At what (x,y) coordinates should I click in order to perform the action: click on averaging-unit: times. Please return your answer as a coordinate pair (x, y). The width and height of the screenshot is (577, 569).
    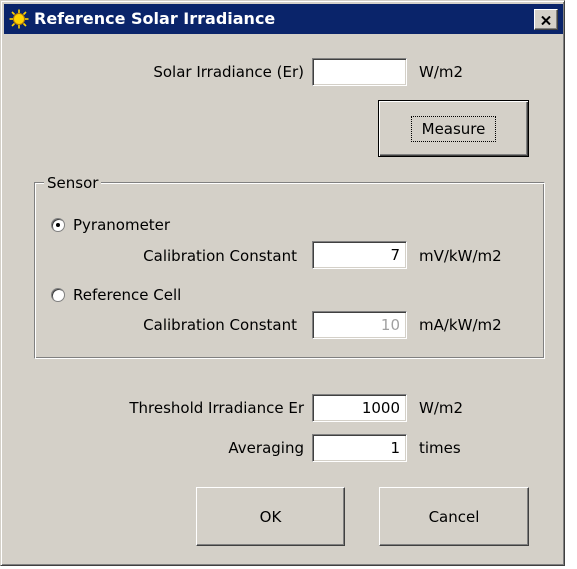
    Looking at the image, I should click on (440, 448).